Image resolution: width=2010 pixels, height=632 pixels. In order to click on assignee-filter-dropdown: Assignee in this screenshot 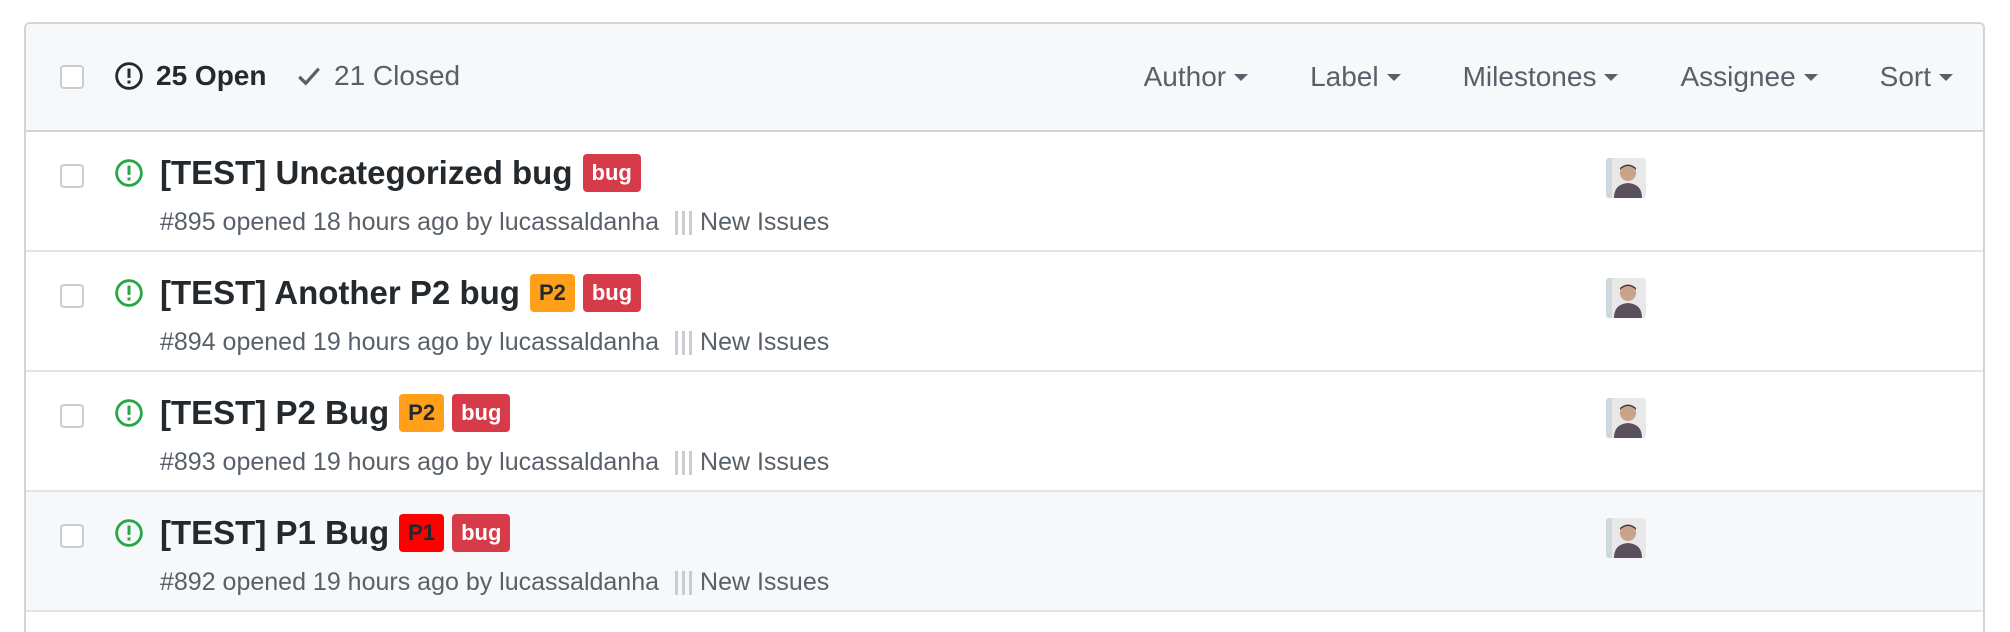, I will do `click(1749, 77)`.